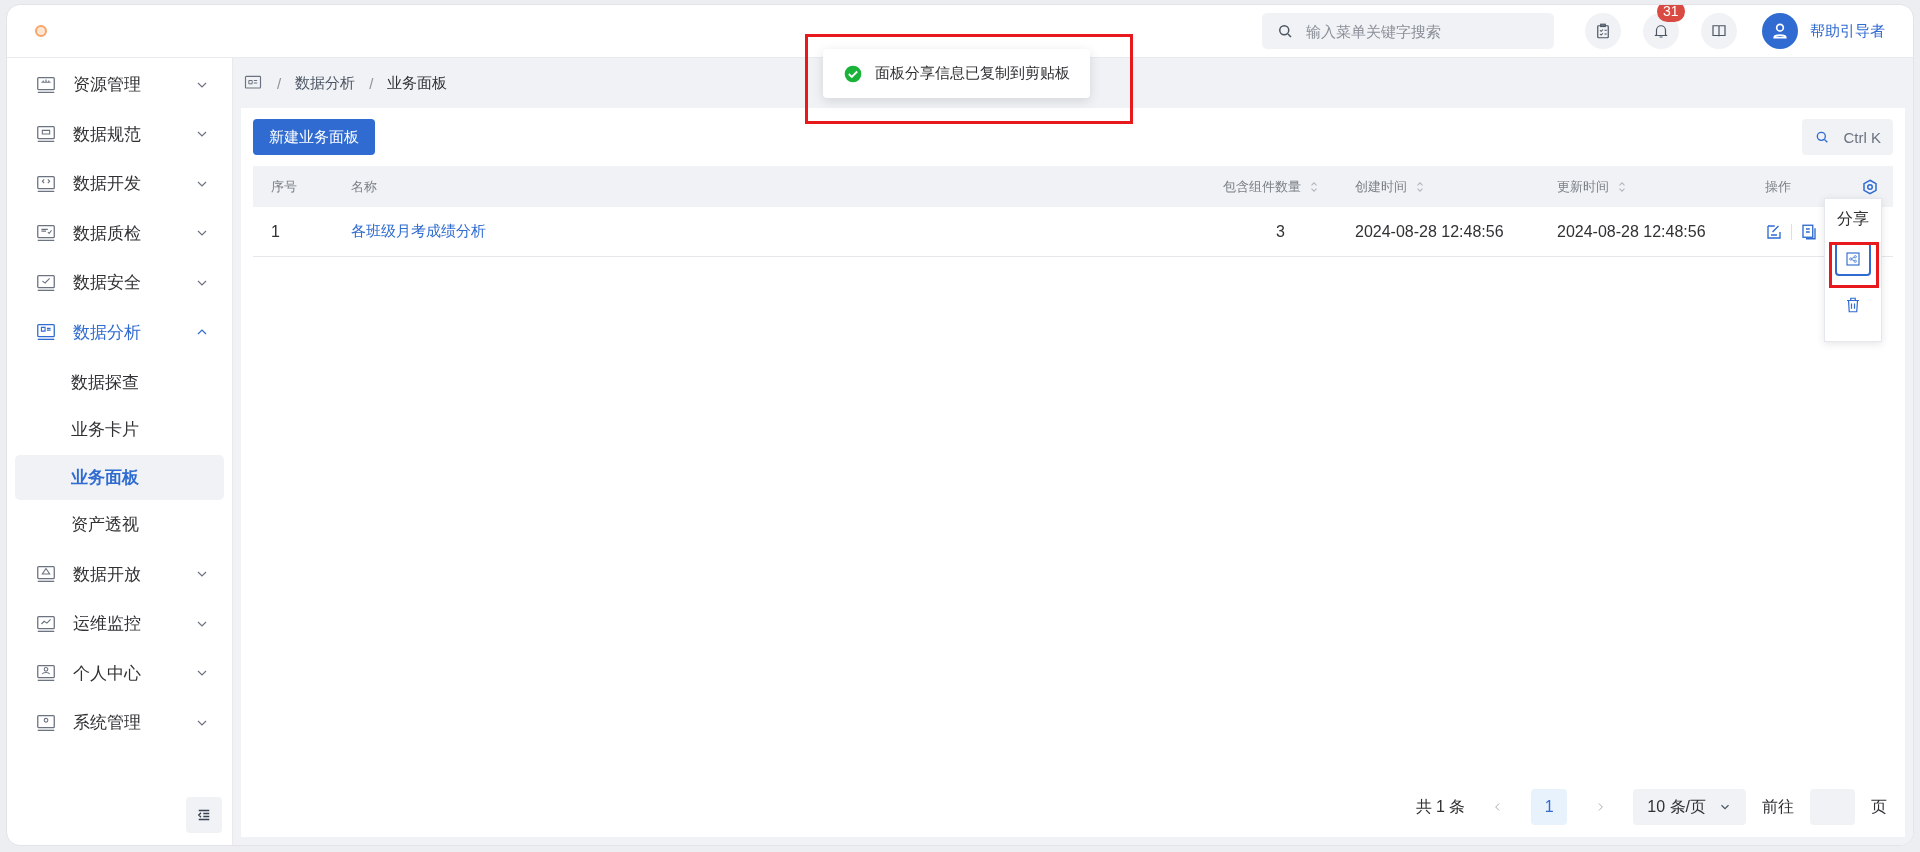  What do you see at coordinates (275, 231) in the screenshot?
I see `table-cell: 1` at bounding box center [275, 231].